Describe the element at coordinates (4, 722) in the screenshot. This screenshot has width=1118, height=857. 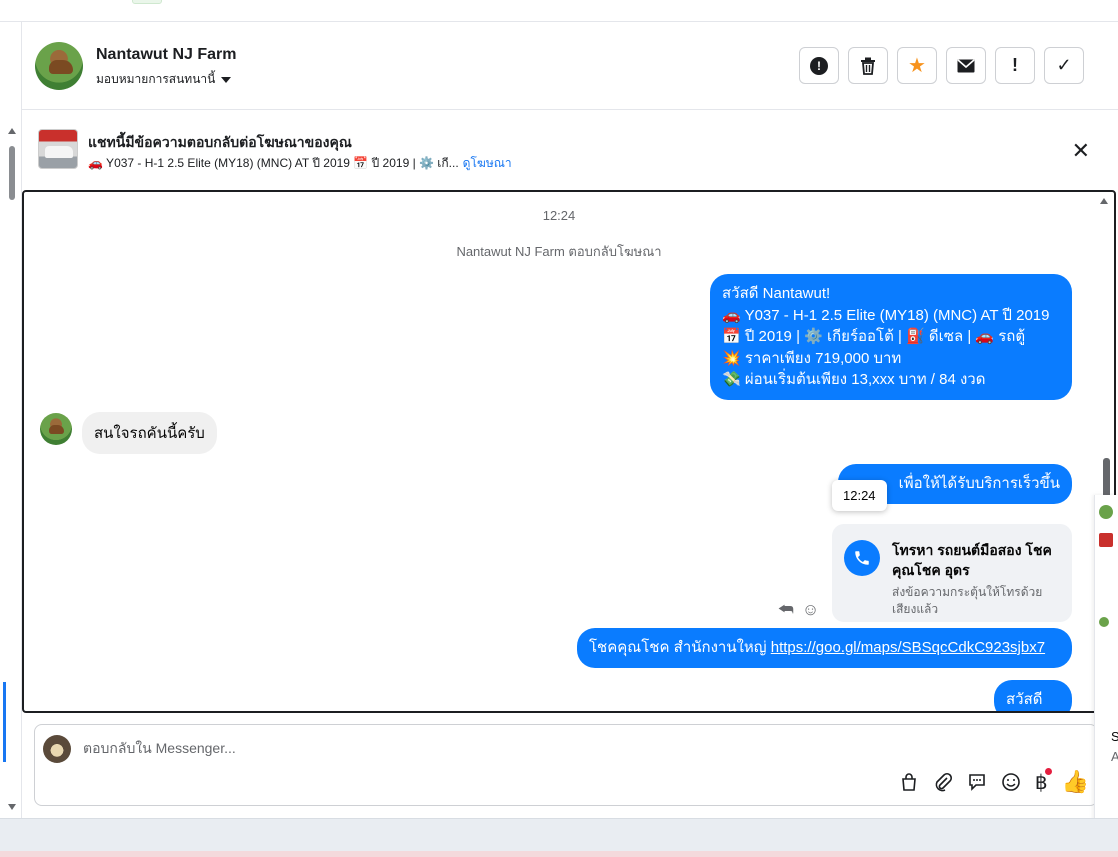
I see `selected-conversation-indicator` at that location.